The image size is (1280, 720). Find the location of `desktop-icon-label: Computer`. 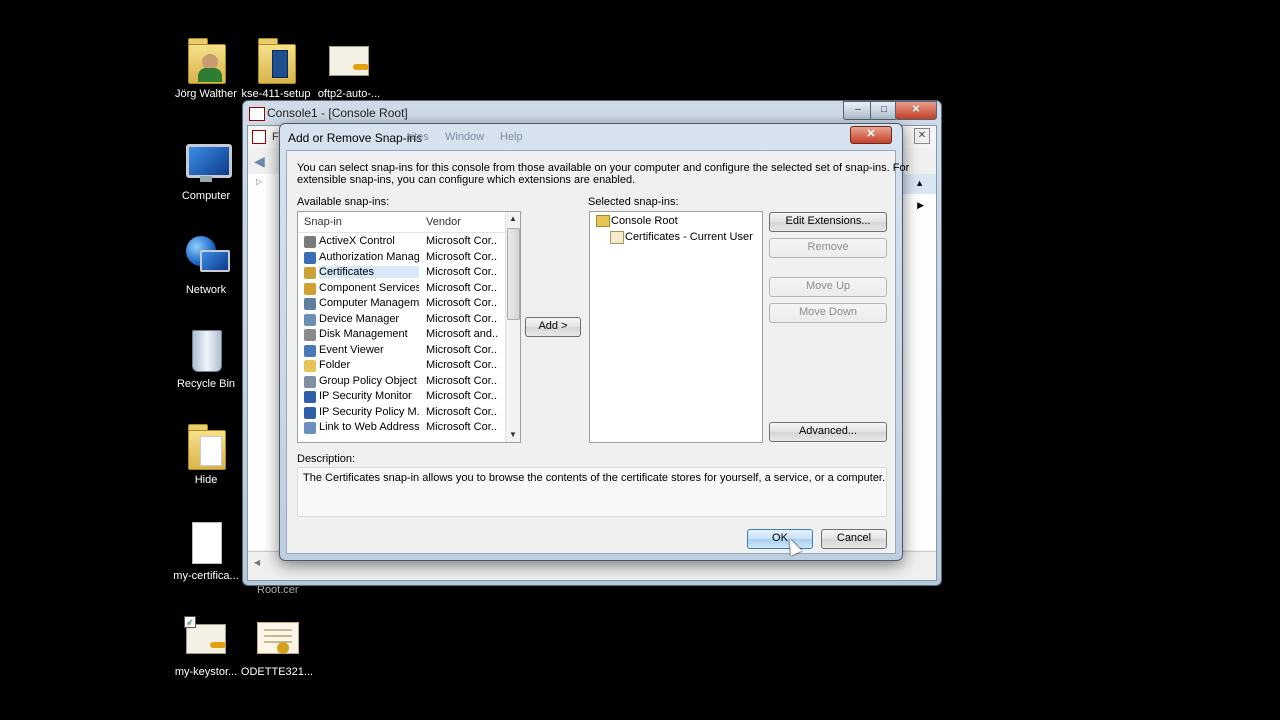

desktop-icon-label: Computer is located at coordinates (206, 196).